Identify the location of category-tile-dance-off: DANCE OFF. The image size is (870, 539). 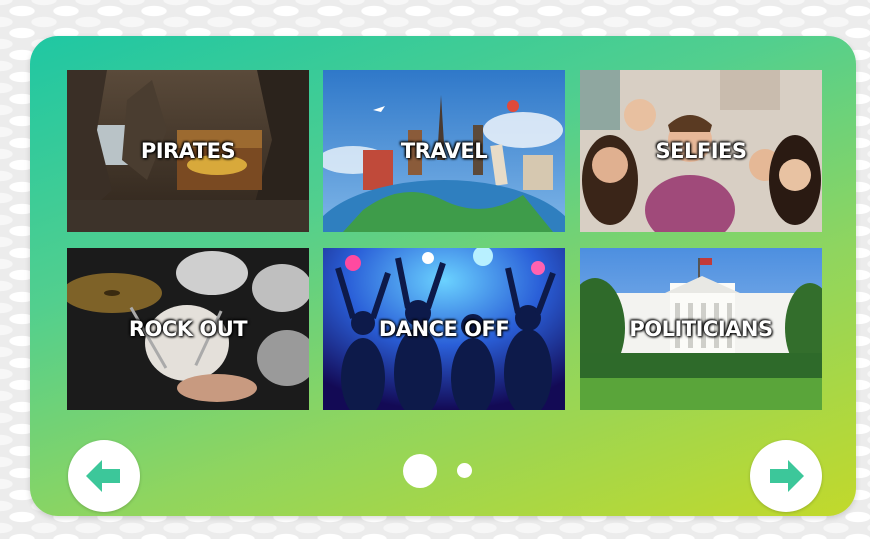
(444, 329).